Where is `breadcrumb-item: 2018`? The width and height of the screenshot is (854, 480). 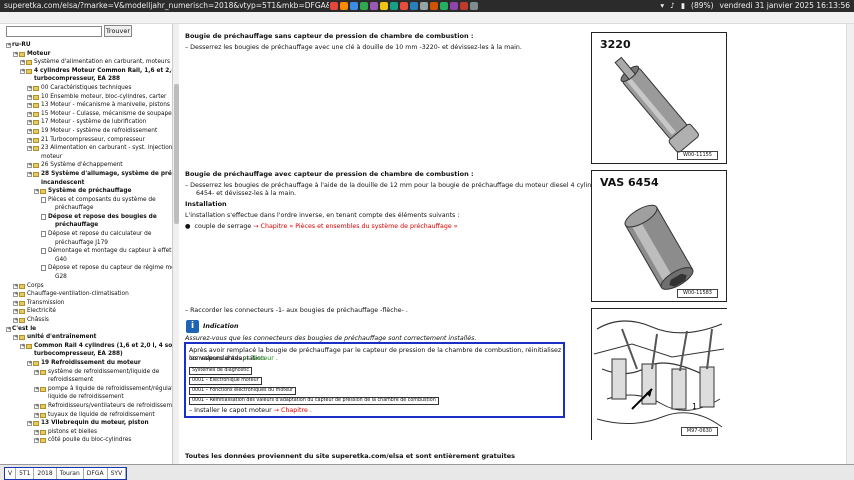
breadcrumb-item: 2018 is located at coordinates (45, 473).